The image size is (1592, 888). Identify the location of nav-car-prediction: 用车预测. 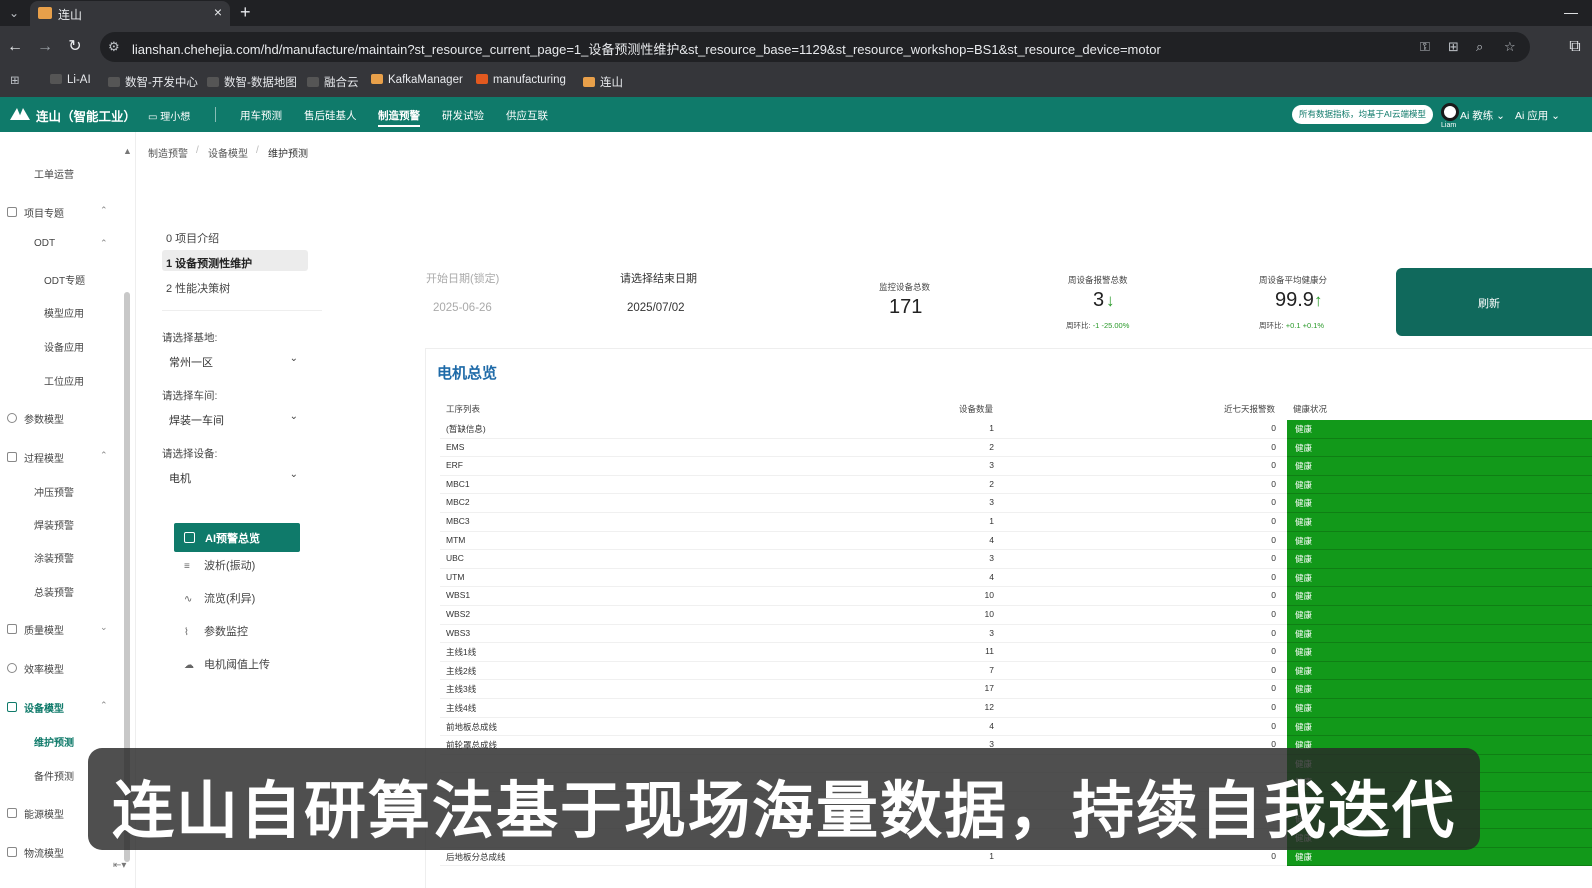
(261, 115).